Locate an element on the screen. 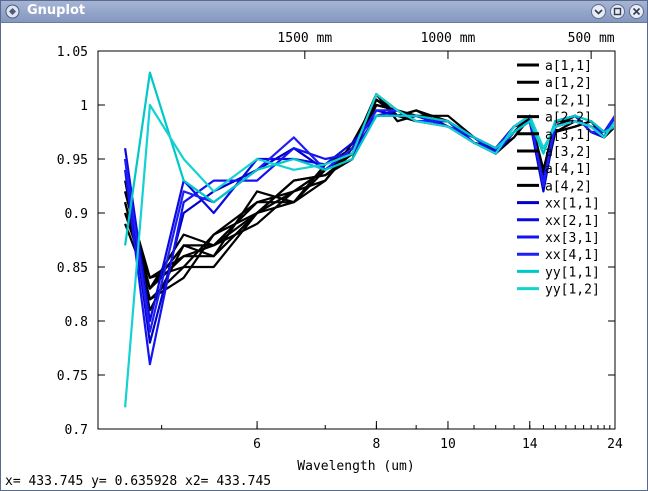  cursor-coordinates: x= 433.745 y= 0.635928 x2= 433.745 is located at coordinates (138, 481).